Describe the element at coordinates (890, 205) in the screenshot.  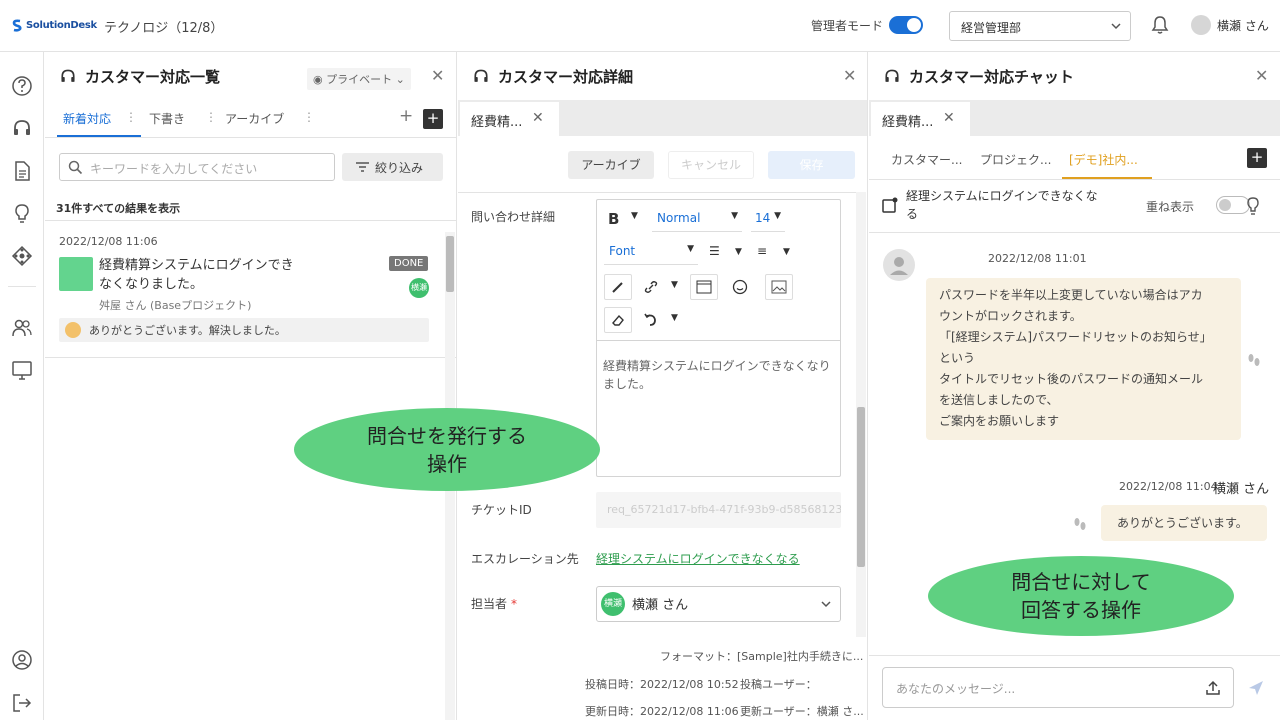
I see `thread-icon` at that location.